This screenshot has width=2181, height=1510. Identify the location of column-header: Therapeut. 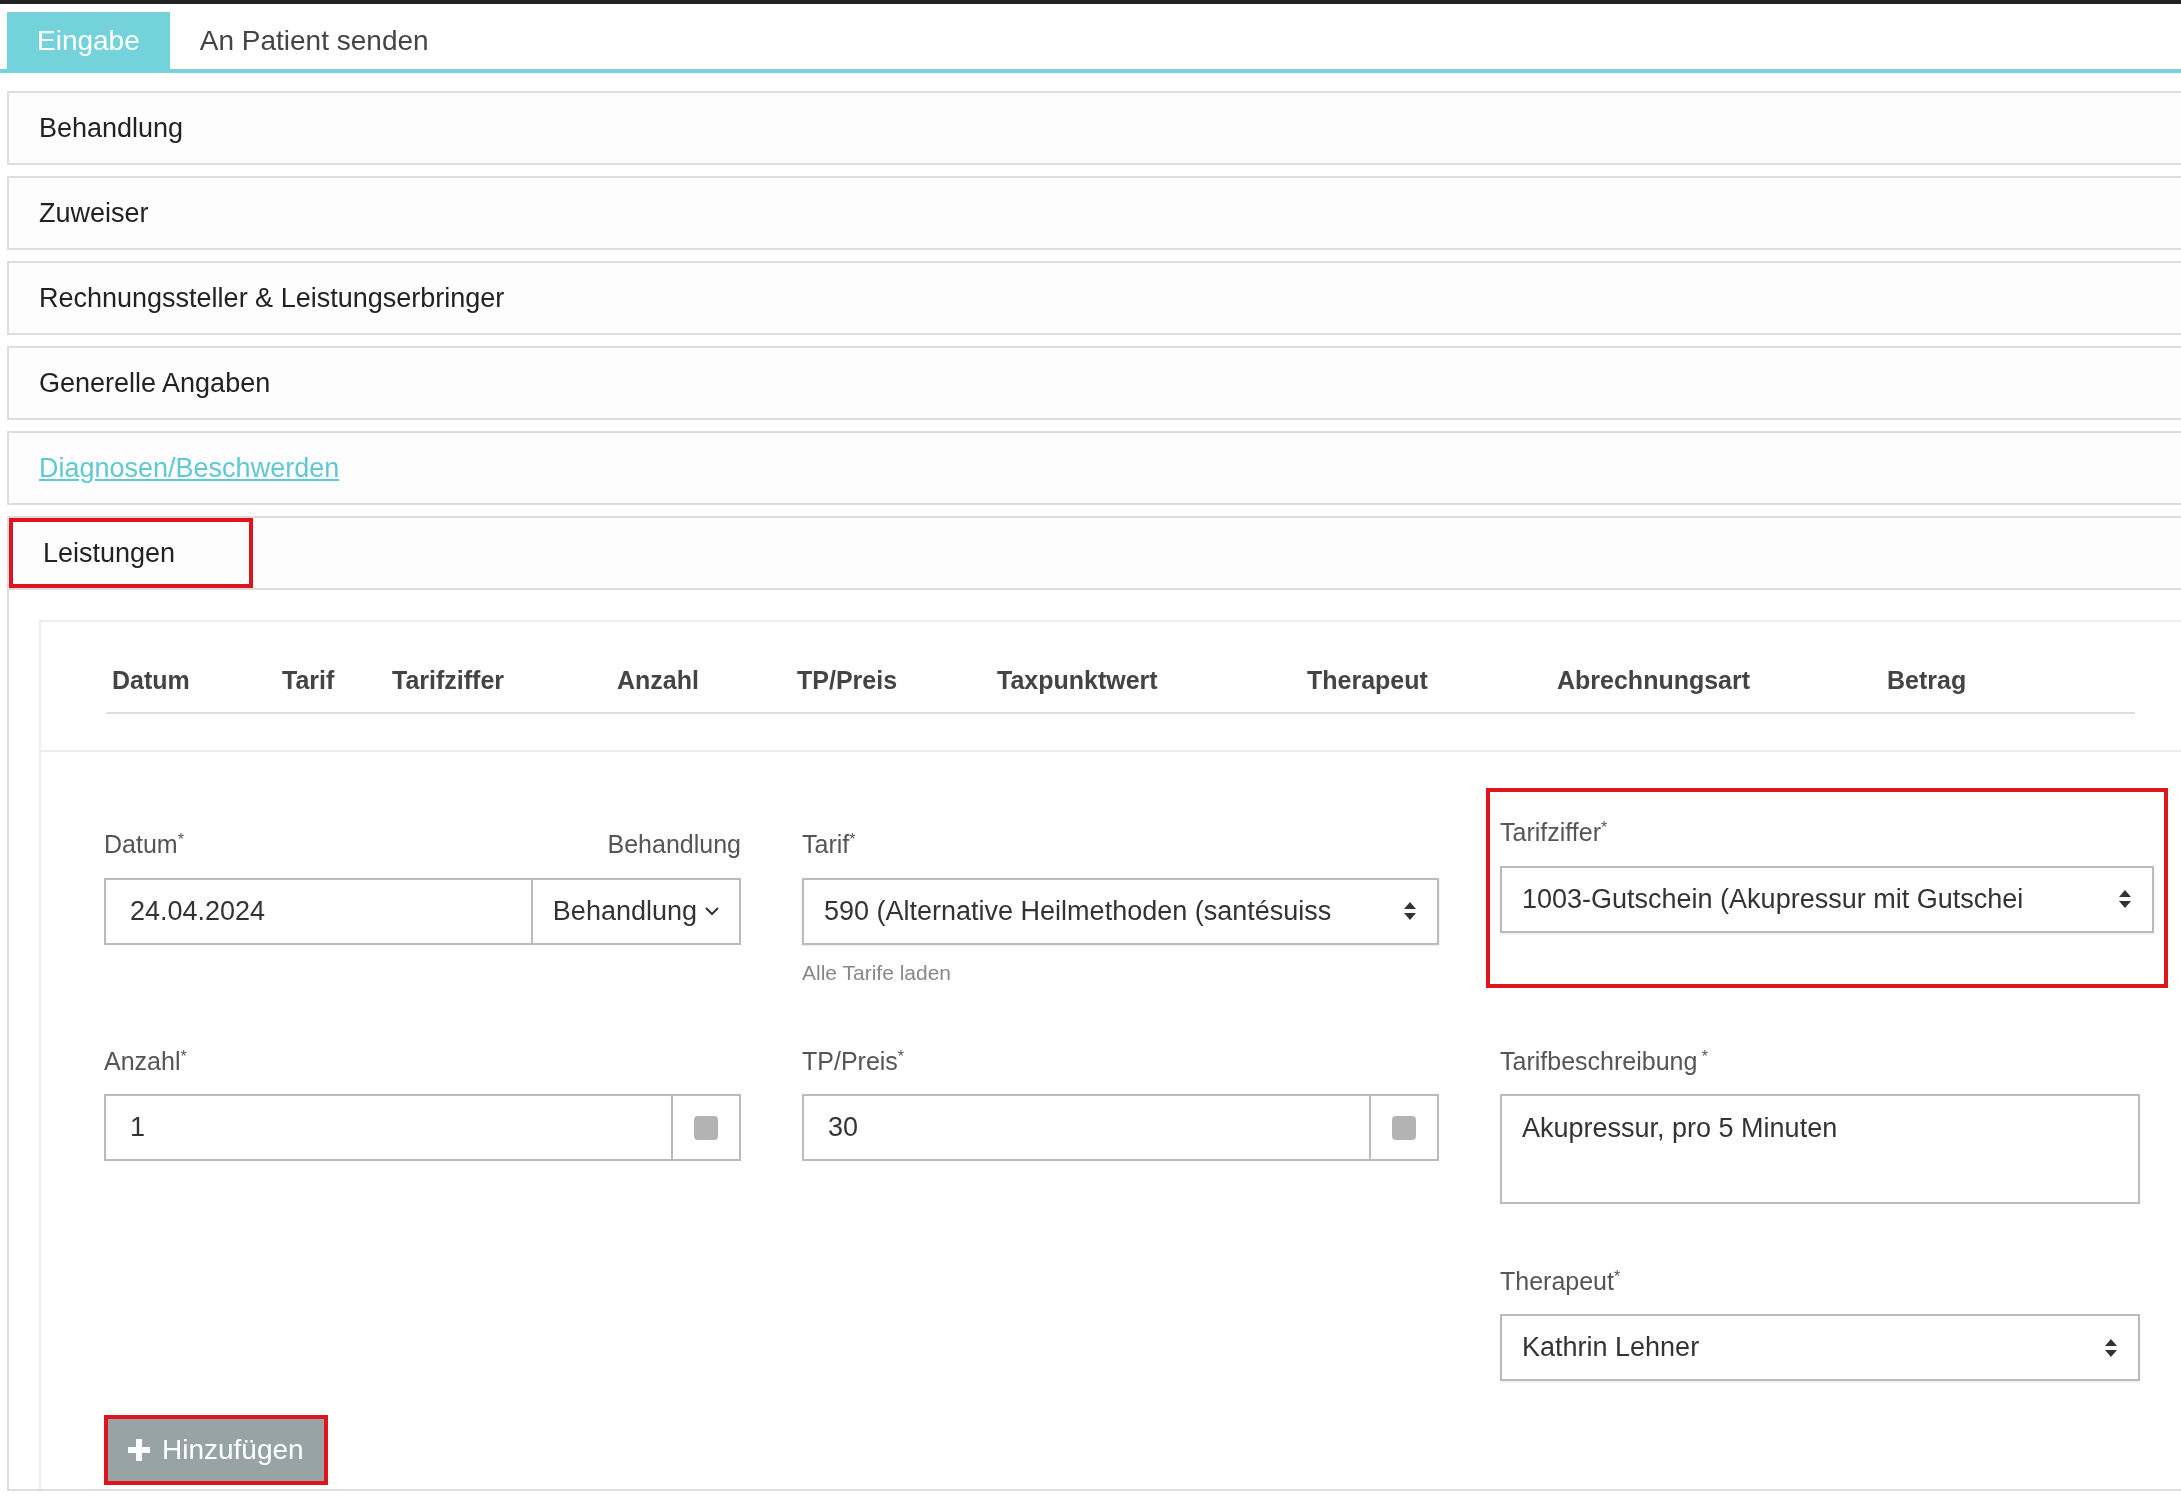
(1367, 680).